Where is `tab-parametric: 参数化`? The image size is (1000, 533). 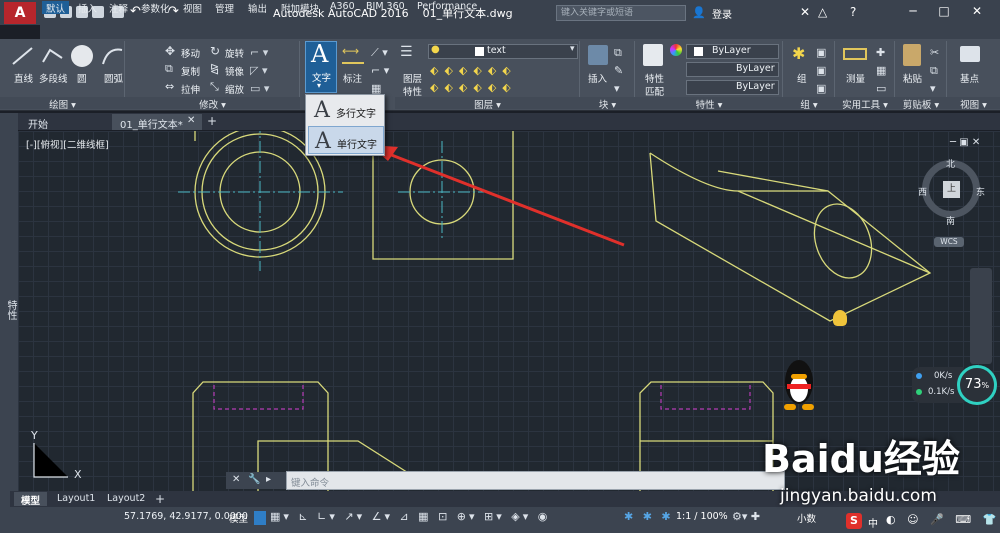 tab-parametric: 参数化 is located at coordinates (155, 8).